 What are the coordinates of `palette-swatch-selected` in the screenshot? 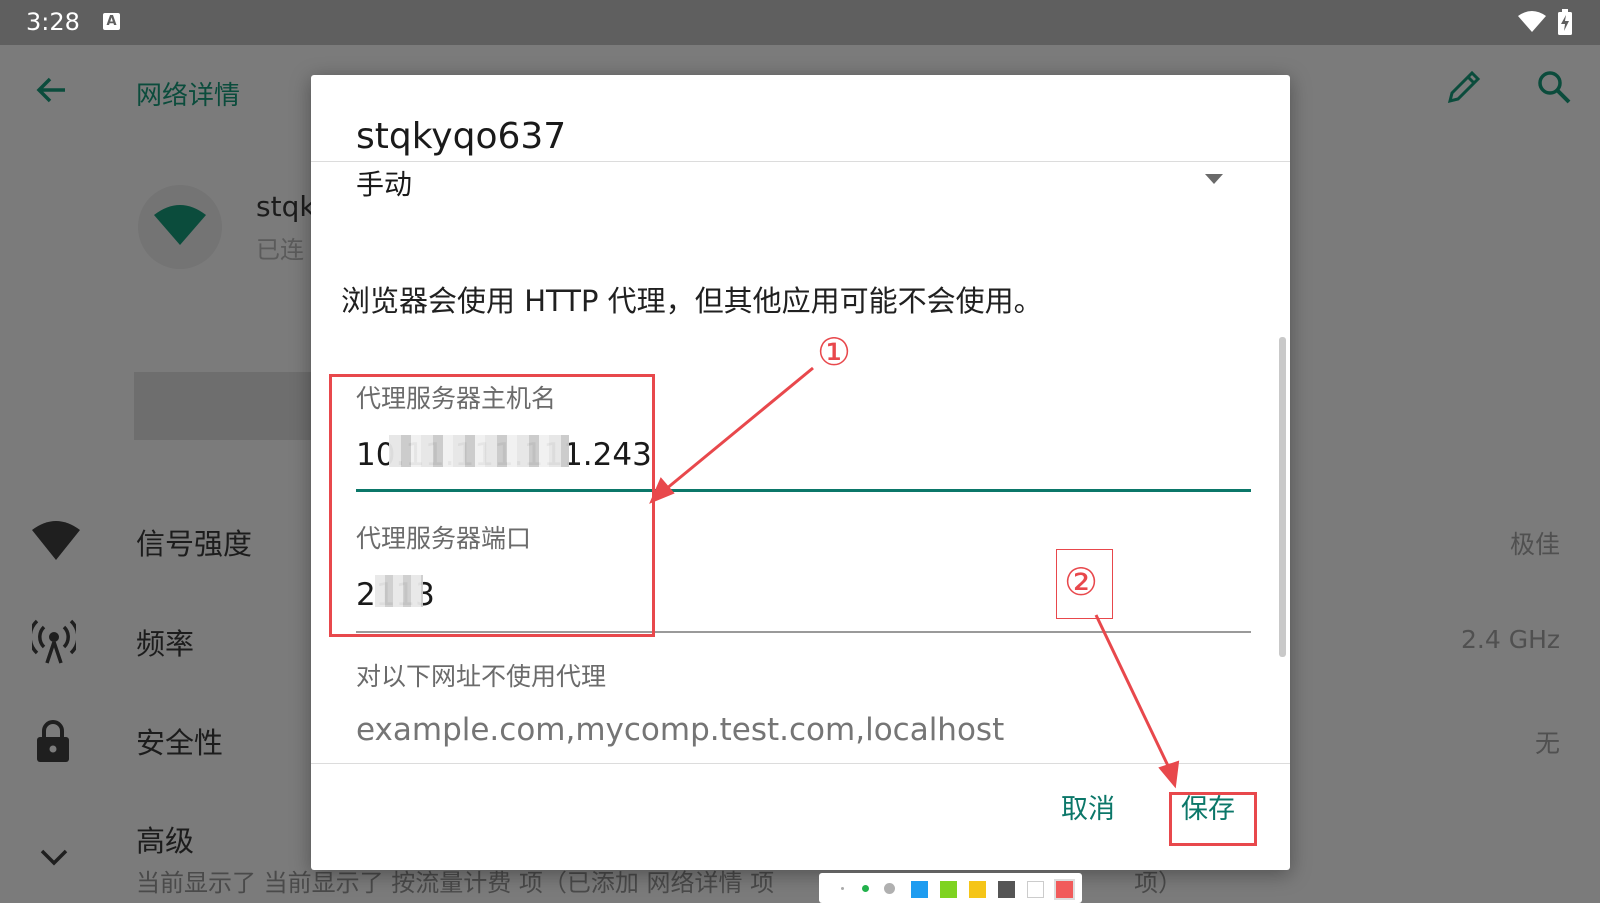 It's located at (1064, 889).